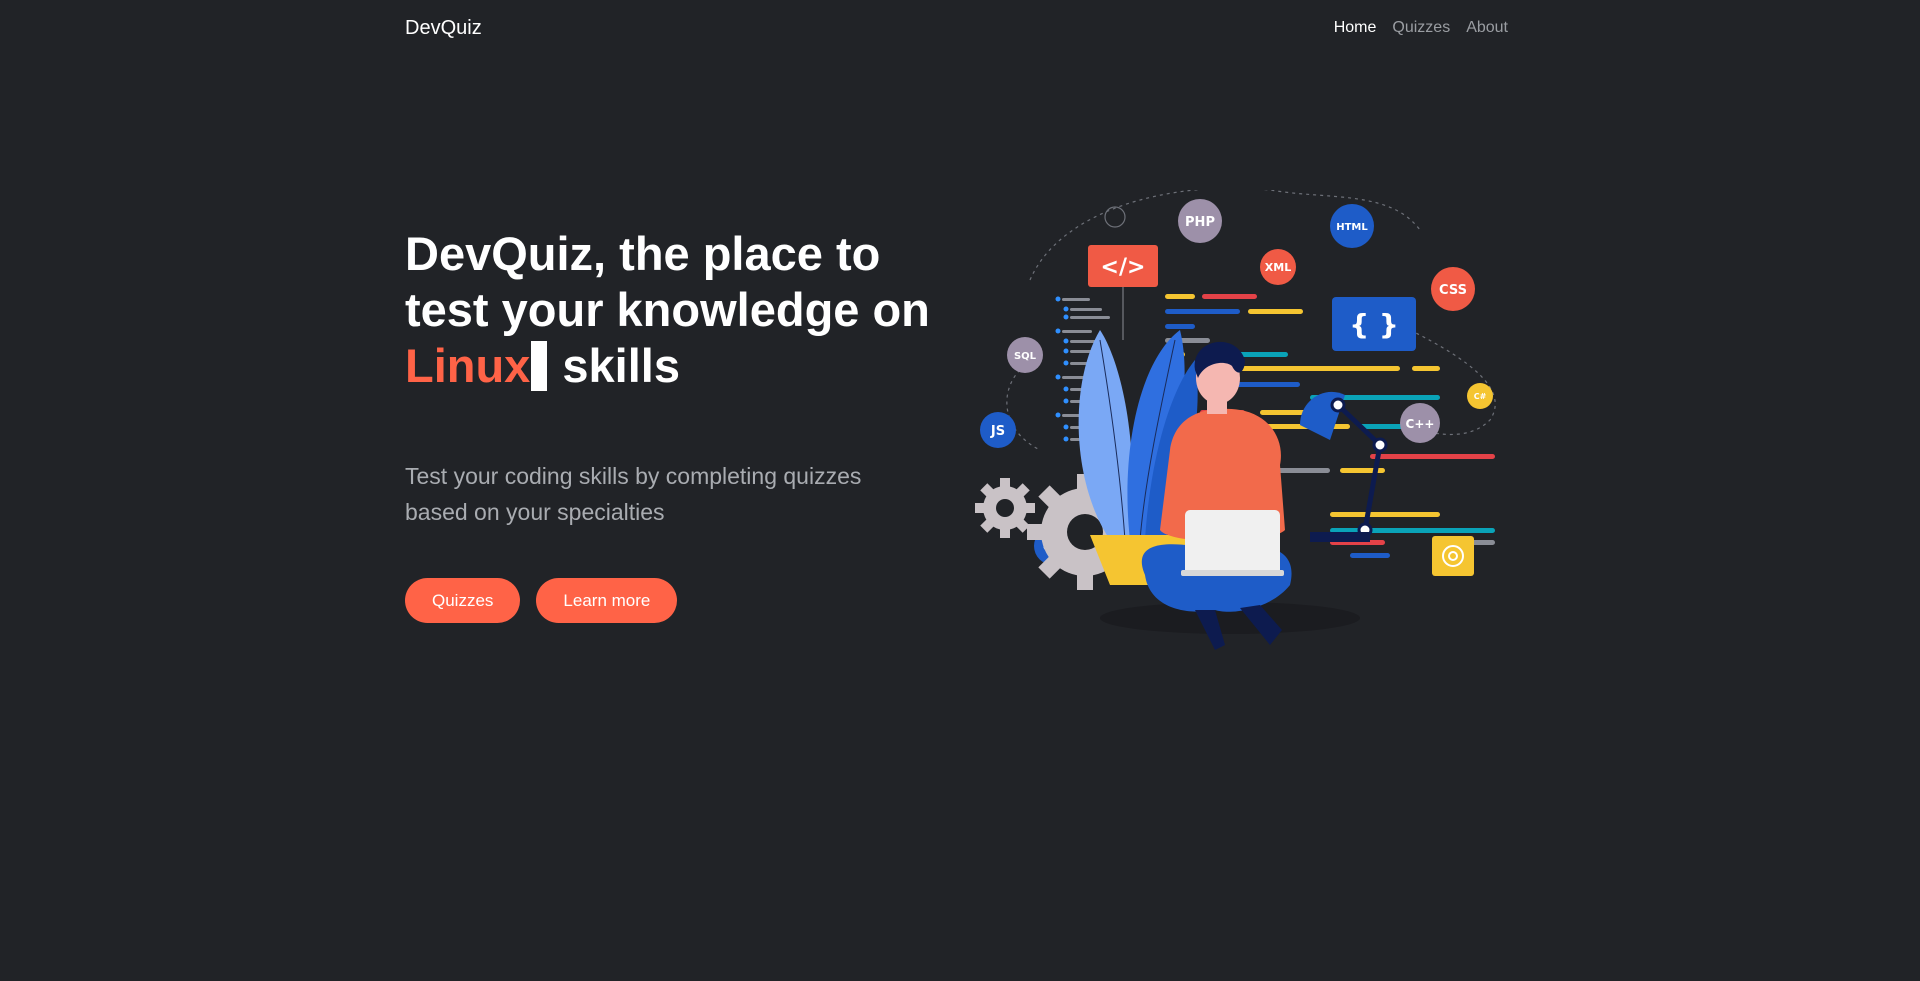  Describe the element at coordinates (621, 365) in the screenshot. I see `headline-text-end: skills` at that location.